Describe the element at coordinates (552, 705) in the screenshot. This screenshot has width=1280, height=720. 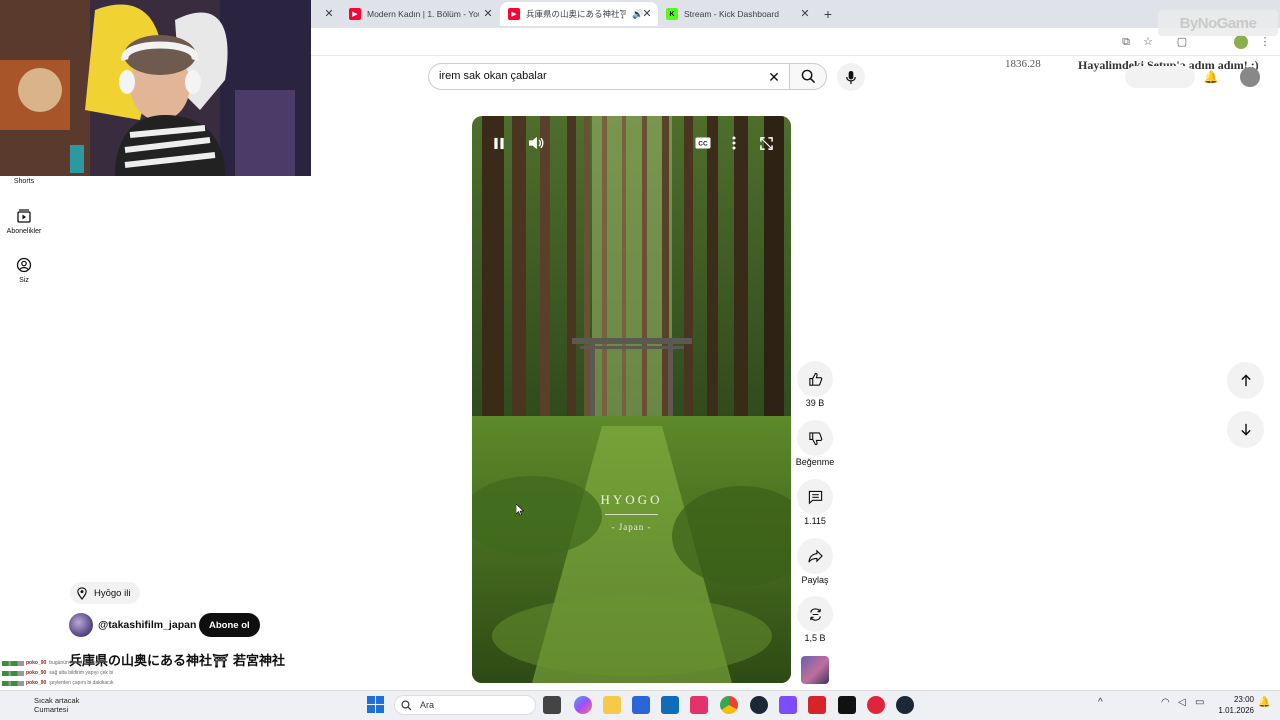
I see `task-view-icon` at that location.